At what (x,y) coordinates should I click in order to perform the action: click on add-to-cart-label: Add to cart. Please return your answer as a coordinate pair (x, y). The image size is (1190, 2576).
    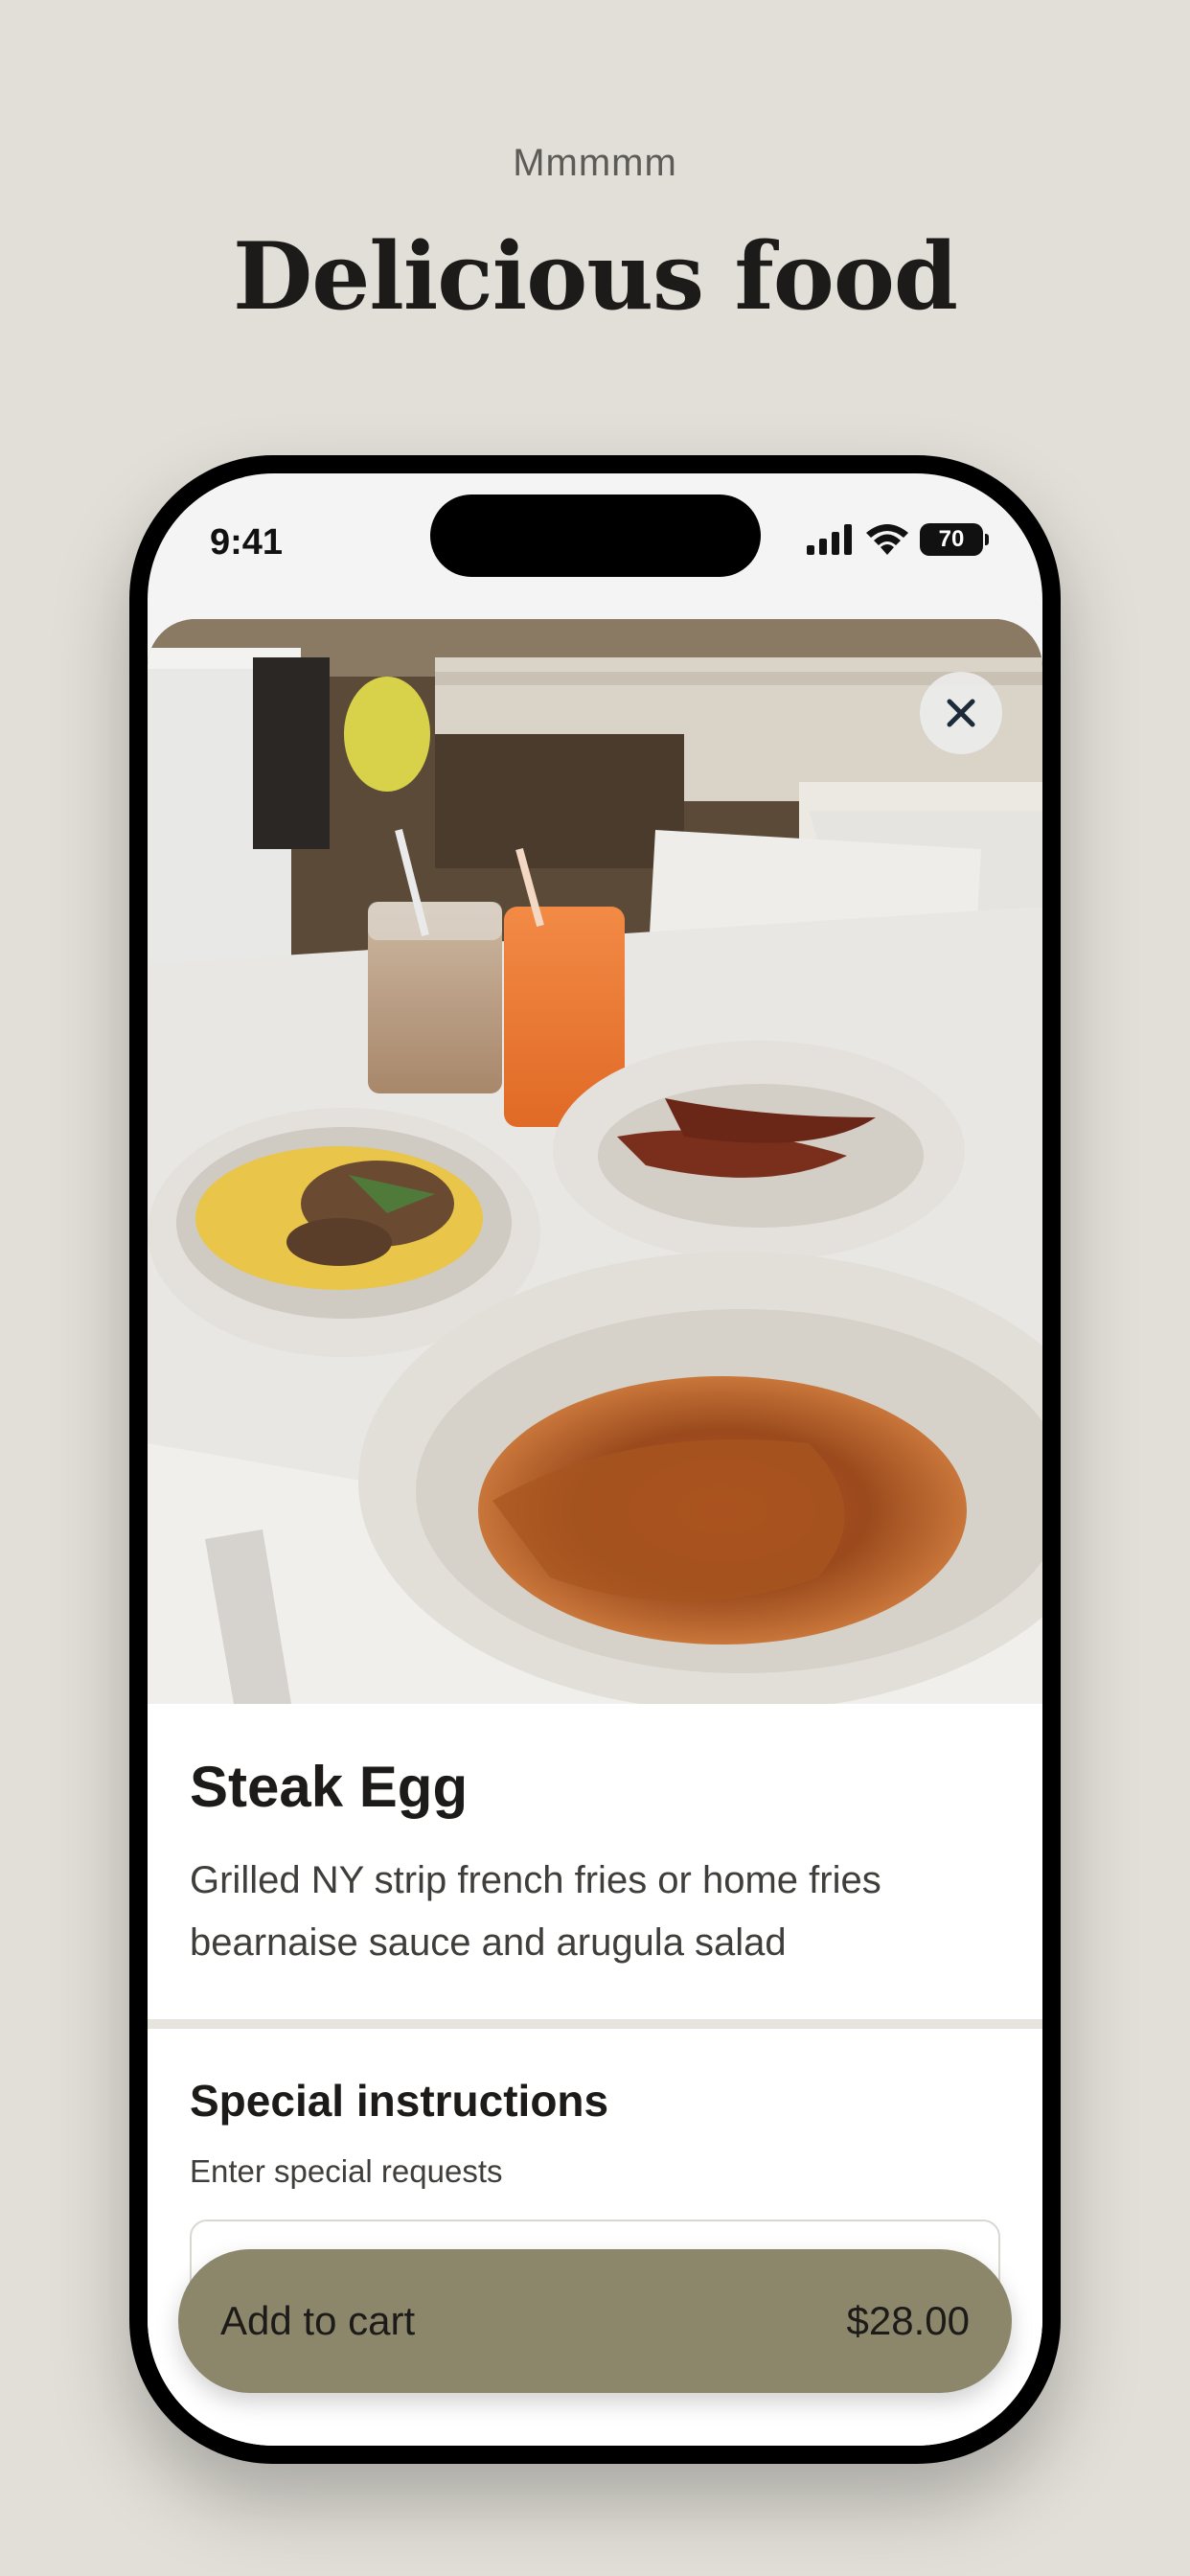
    Looking at the image, I should click on (318, 2320).